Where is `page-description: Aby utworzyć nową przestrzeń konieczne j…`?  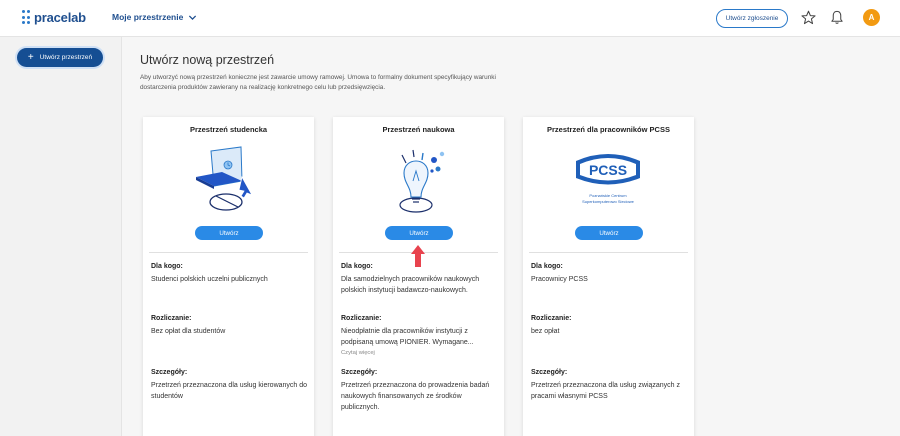
page-description: Aby utworzyć nową przestrzeń konieczne j… is located at coordinates (318, 82).